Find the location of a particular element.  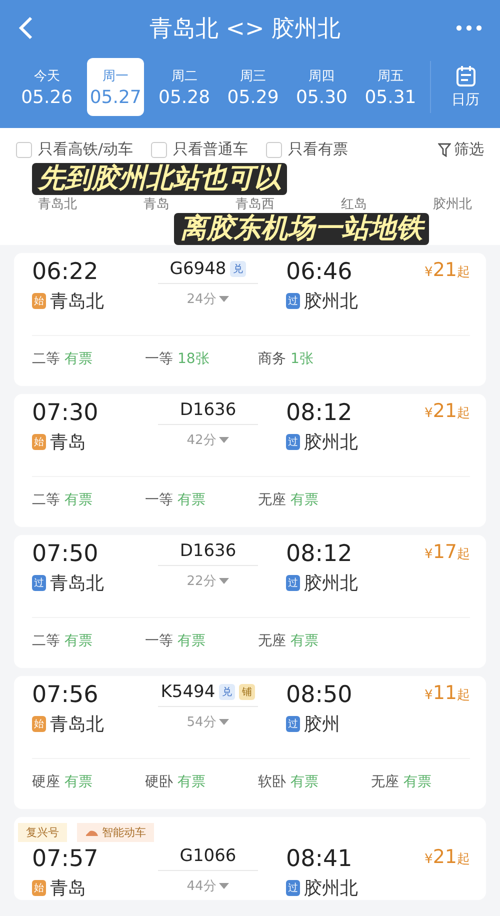

filter-button: 筛选 is located at coordinates (461, 149).